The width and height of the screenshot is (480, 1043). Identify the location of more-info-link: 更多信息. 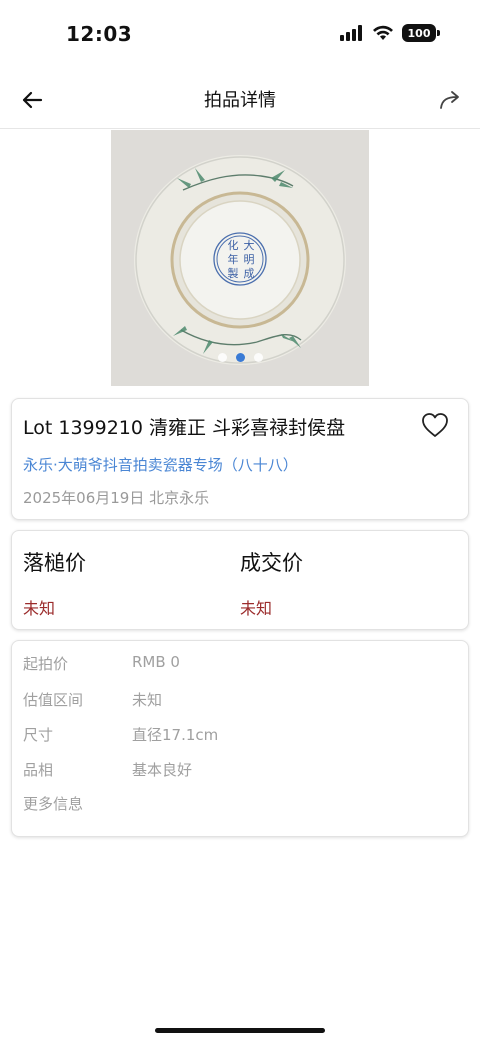
(53, 803).